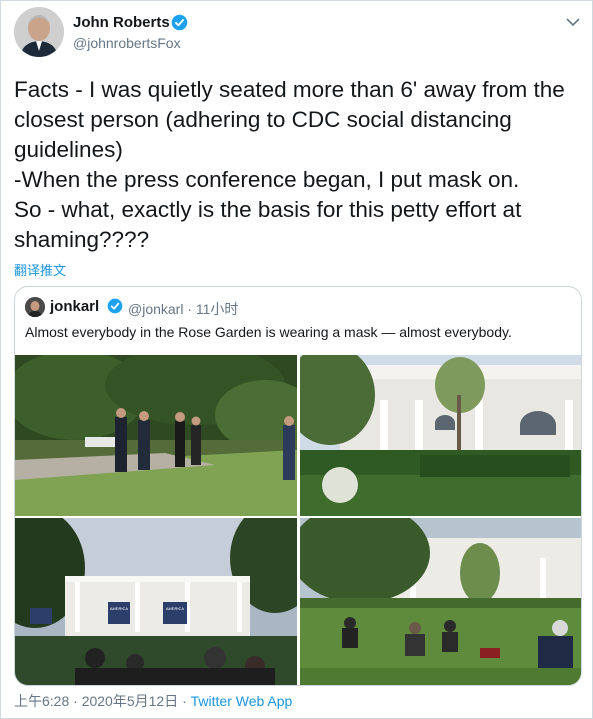 This screenshot has width=593, height=719. What do you see at coordinates (74, 306) in the screenshot?
I see `quoted-author-name: jonkarl` at bounding box center [74, 306].